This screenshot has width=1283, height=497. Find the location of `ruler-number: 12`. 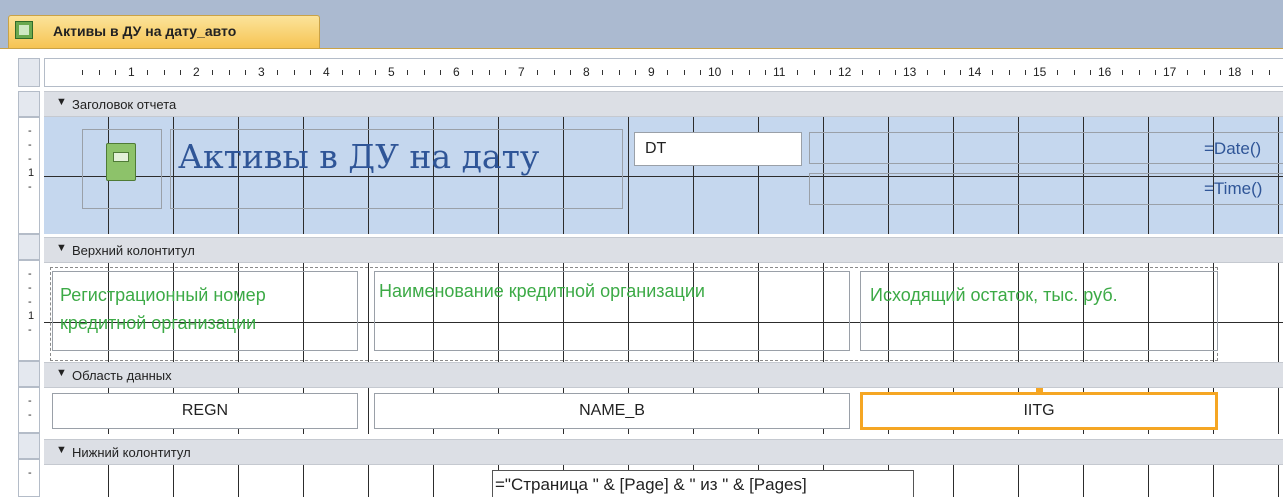

ruler-number: 12 is located at coordinates (845, 72).